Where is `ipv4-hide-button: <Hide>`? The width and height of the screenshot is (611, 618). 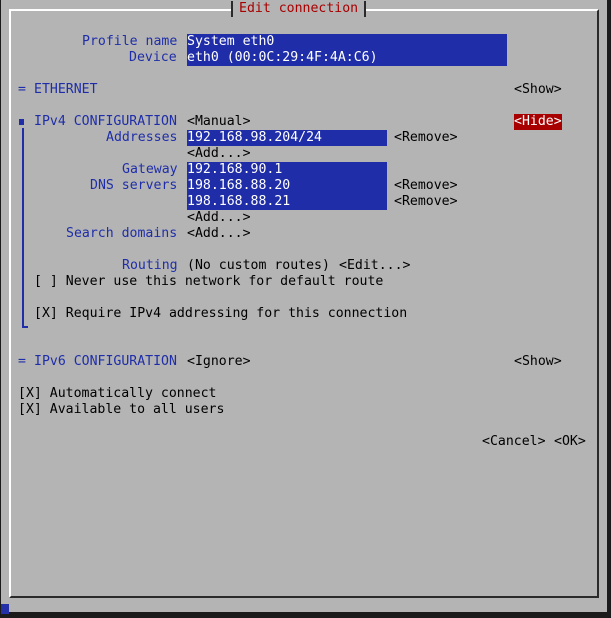
ipv4-hide-button: <Hide> is located at coordinates (538, 122).